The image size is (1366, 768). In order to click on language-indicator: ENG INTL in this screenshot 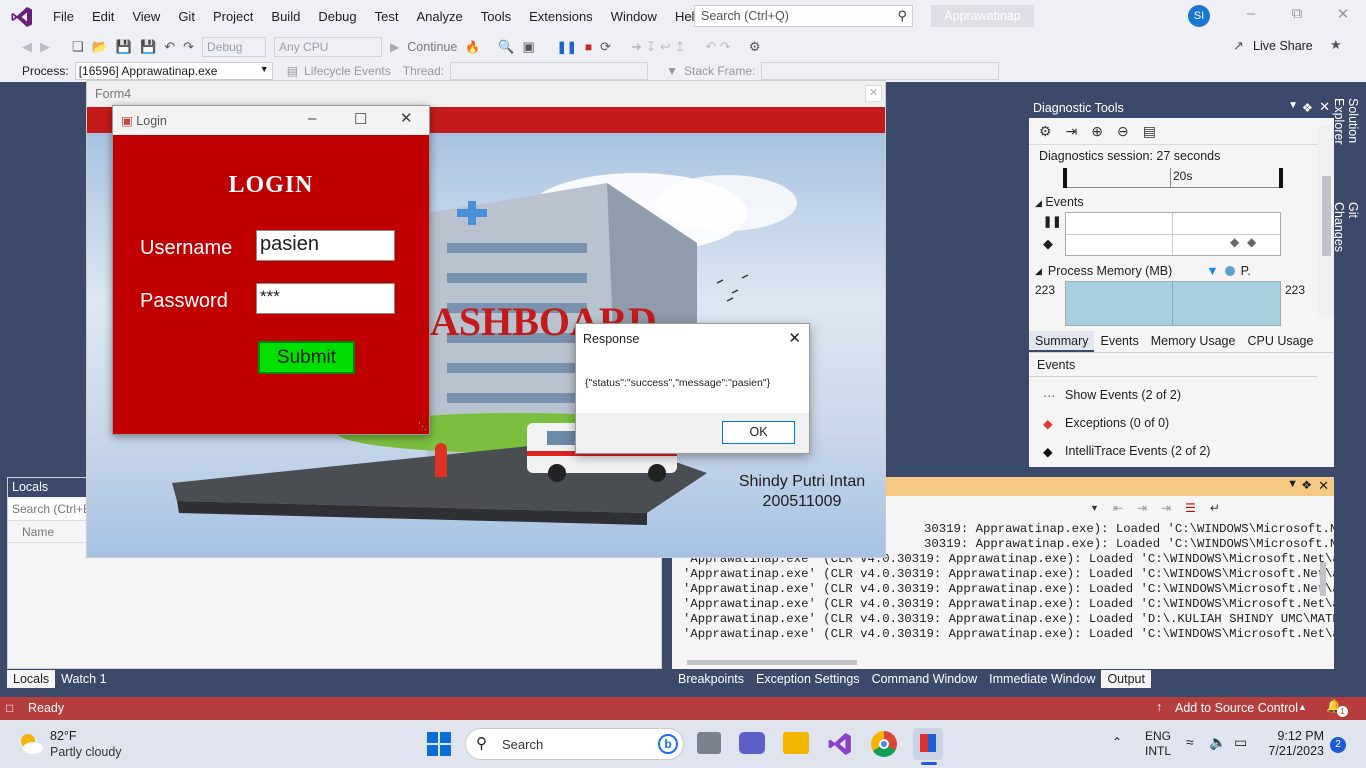, I will do `click(1158, 744)`.